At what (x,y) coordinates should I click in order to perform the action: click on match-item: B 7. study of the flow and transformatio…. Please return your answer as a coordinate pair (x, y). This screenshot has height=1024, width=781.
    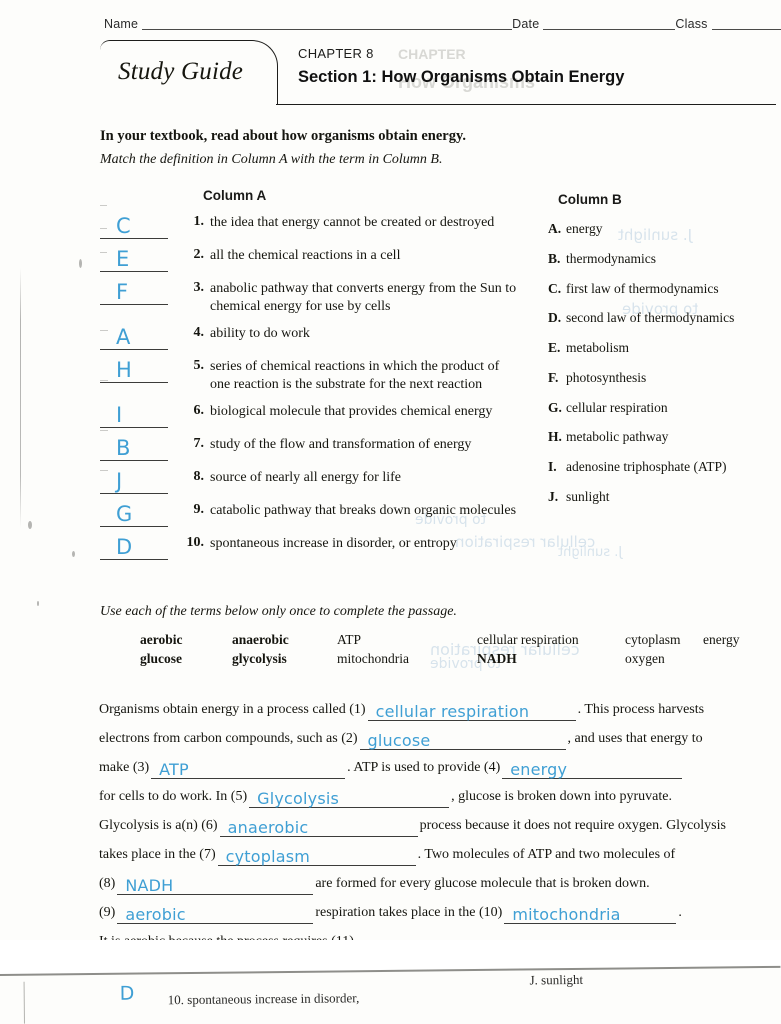
    Looking at the image, I should click on (310, 447).